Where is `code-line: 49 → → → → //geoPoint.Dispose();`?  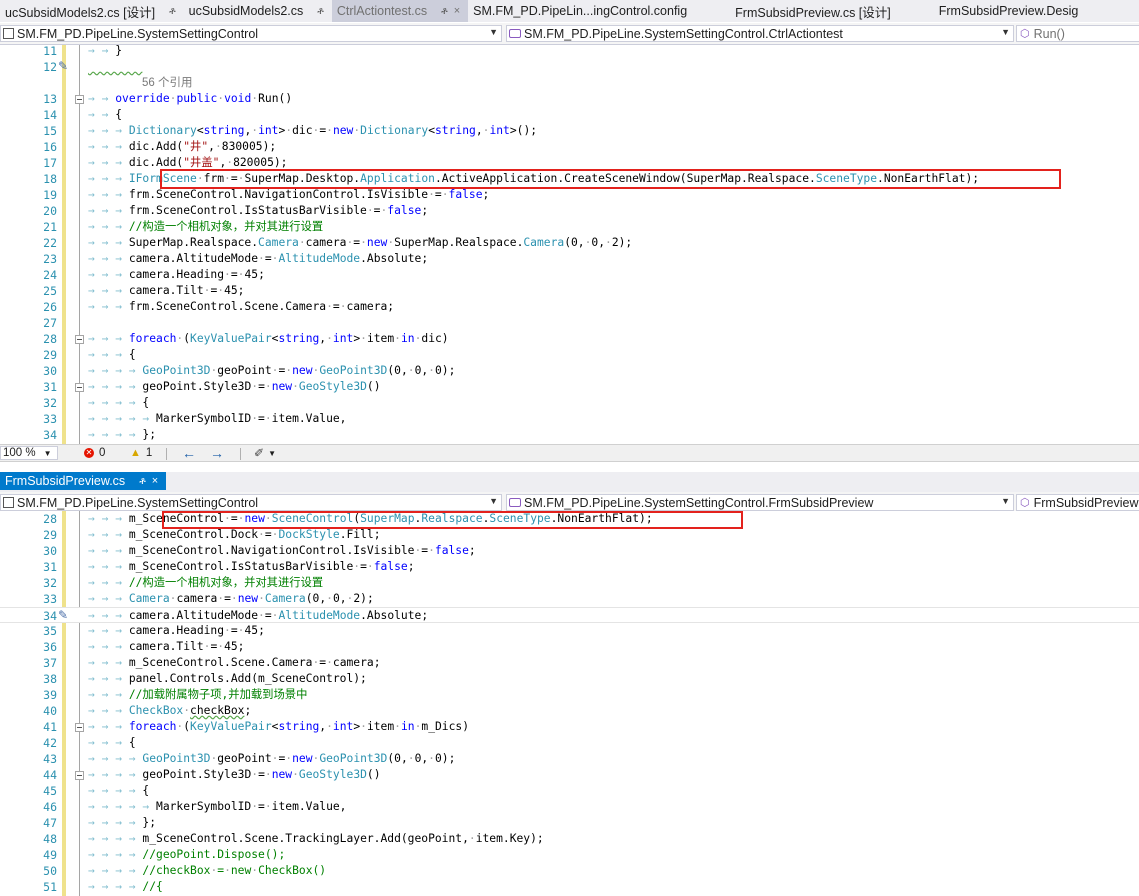 code-line: 49 → → → → //geoPoint.Dispose(); is located at coordinates (164, 855).